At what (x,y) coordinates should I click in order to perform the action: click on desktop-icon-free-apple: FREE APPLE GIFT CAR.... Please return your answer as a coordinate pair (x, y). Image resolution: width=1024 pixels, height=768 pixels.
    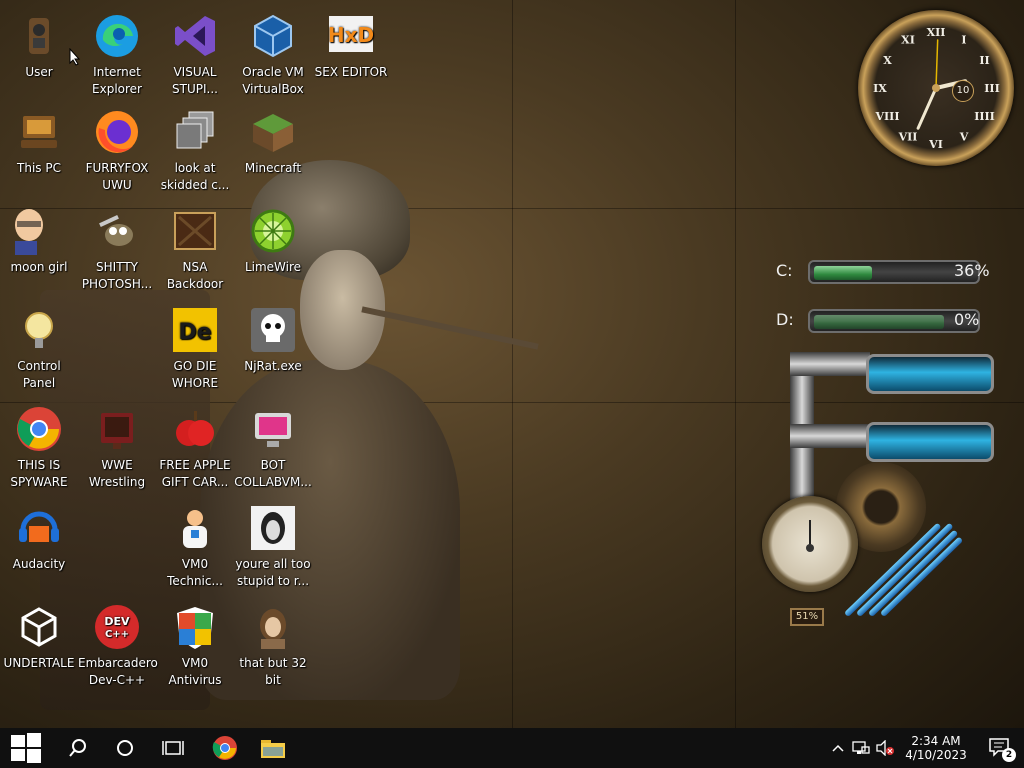
    Looking at the image, I should click on (195, 447).